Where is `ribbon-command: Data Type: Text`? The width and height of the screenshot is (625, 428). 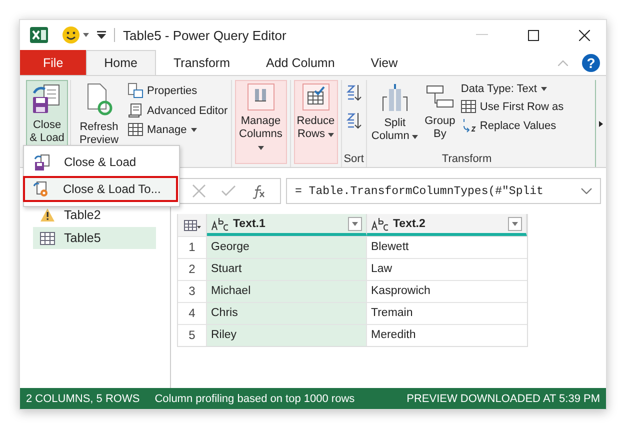 ribbon-command: Data Type: Text is located at coordinates (512, 89).